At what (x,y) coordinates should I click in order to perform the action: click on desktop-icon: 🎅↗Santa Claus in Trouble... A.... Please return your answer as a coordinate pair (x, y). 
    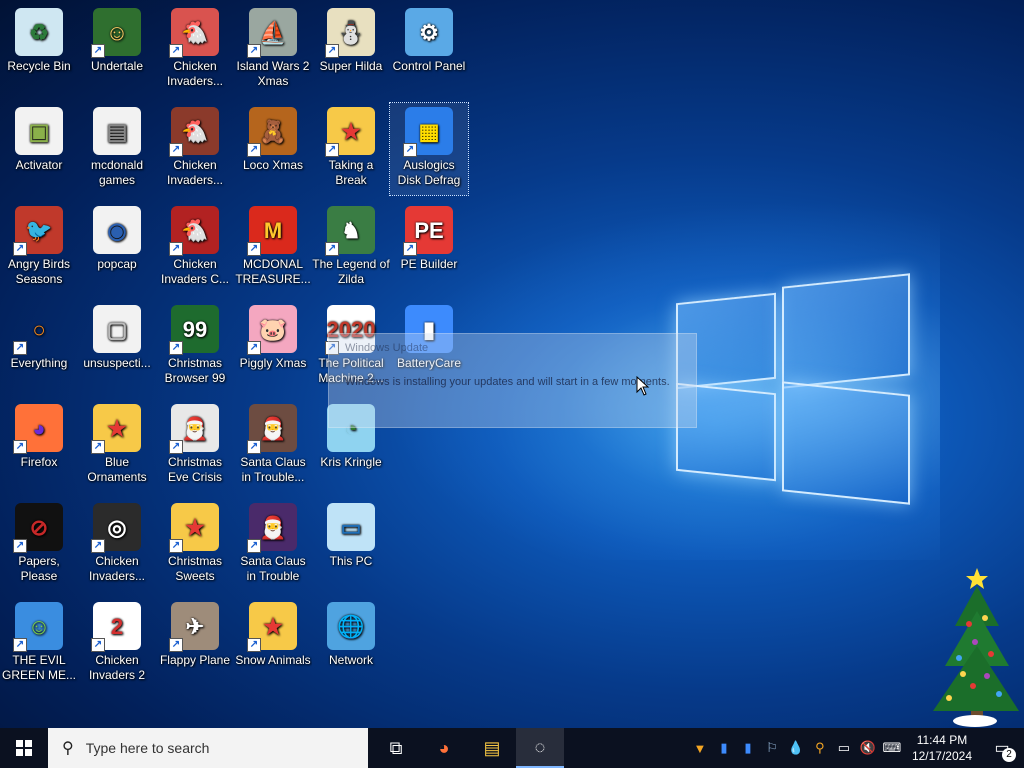
    Looking at the image, I should click on (273, 446).